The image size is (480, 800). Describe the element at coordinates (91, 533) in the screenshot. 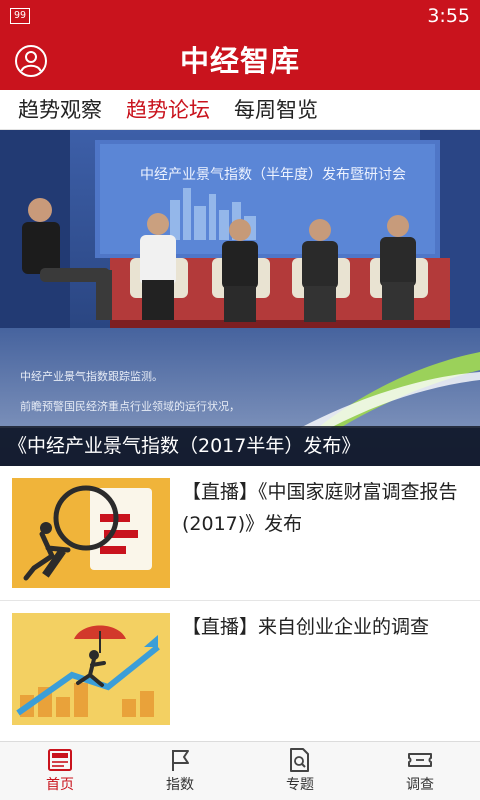

I see `magnifier-illustration` at that location.